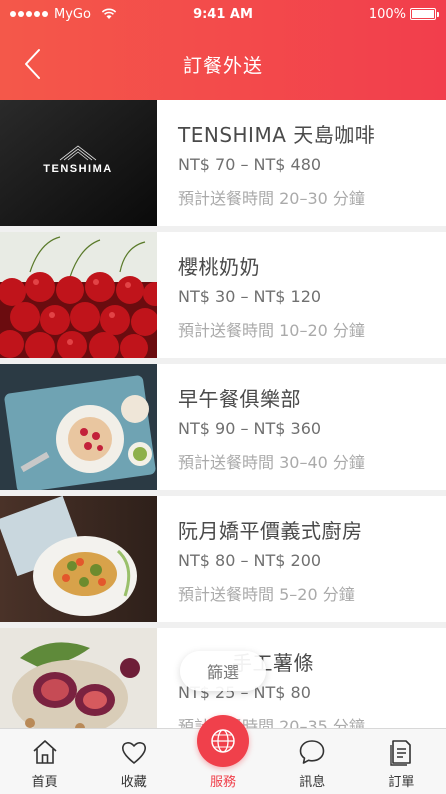  I want to click on signal-icon, so click(29, 14).